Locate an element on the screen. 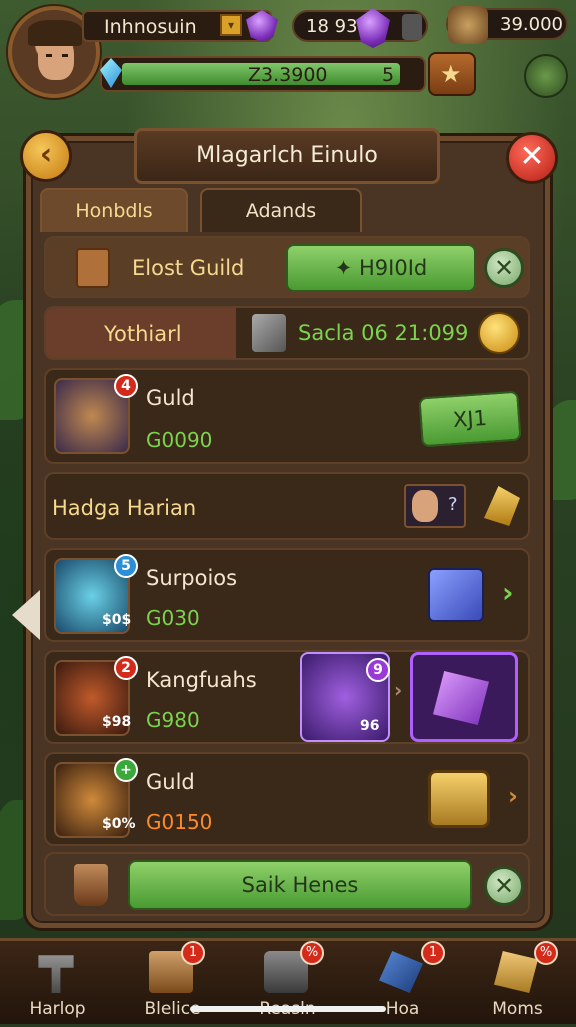 The width and height of the screenshot is (576, 1027). xp-bar: Z3.3900 5 0 is located at coordinates (263, 74).